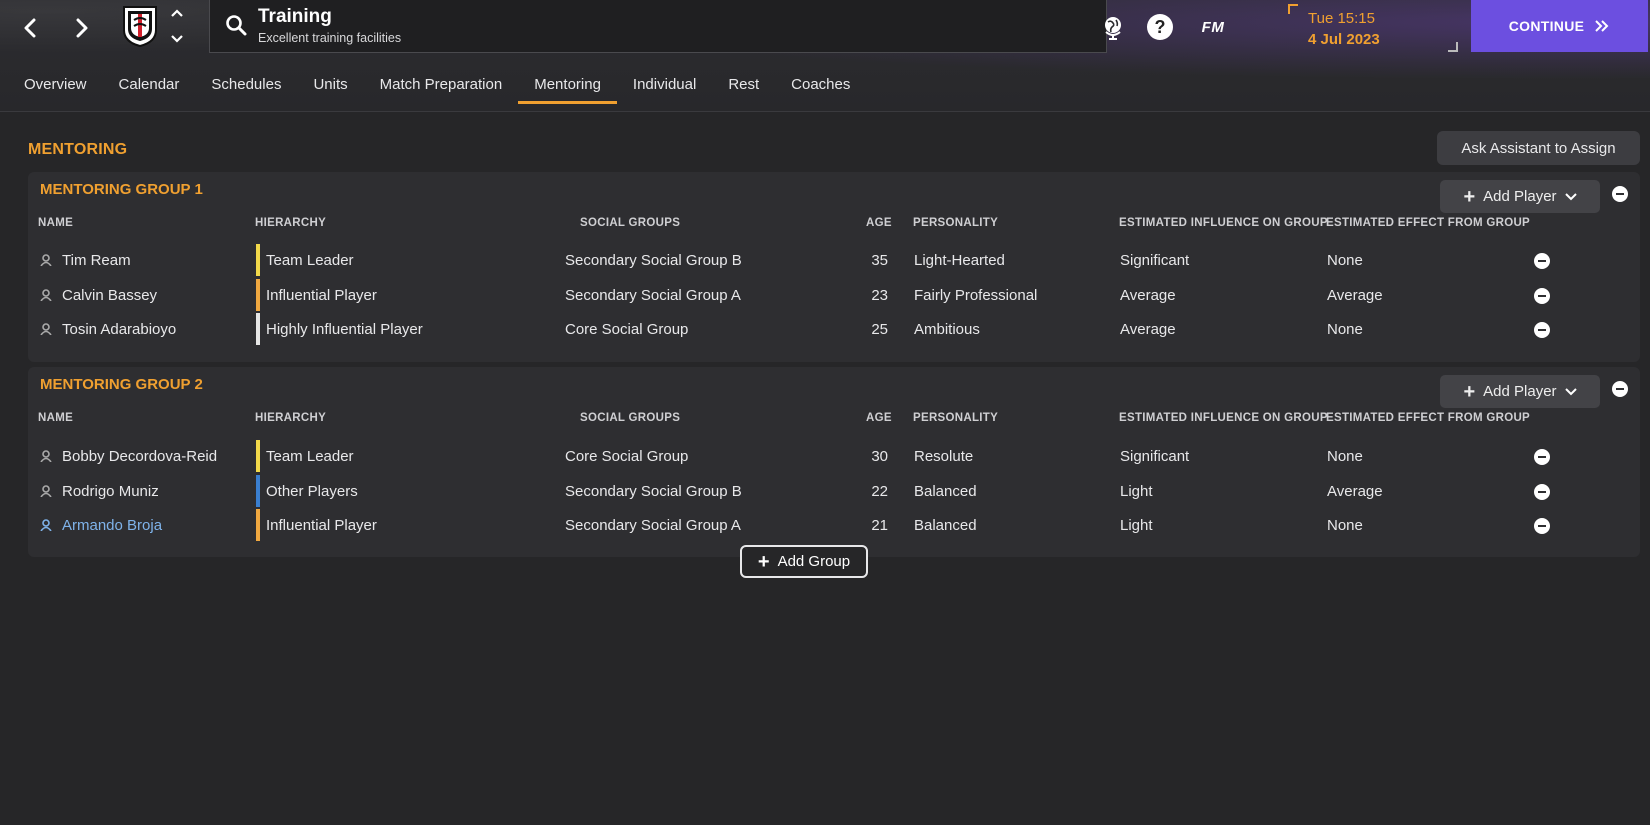 The image size is (1650, 825). I want to click on date-corner-decoration, so click(1453, 47).